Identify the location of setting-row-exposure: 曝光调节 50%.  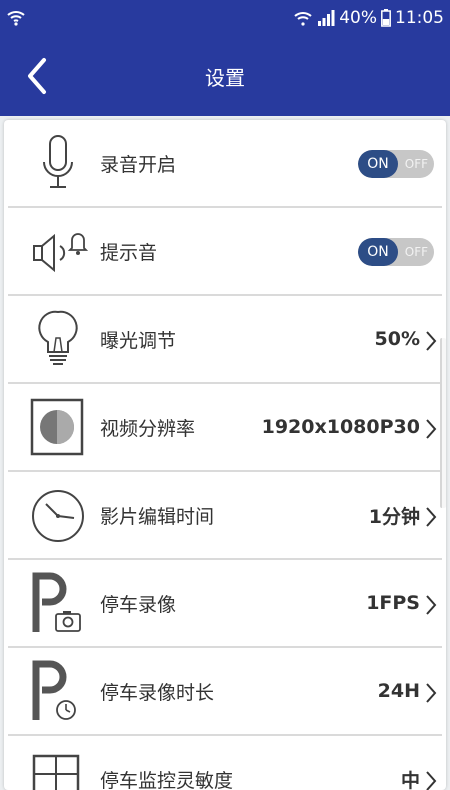
(225, 340).